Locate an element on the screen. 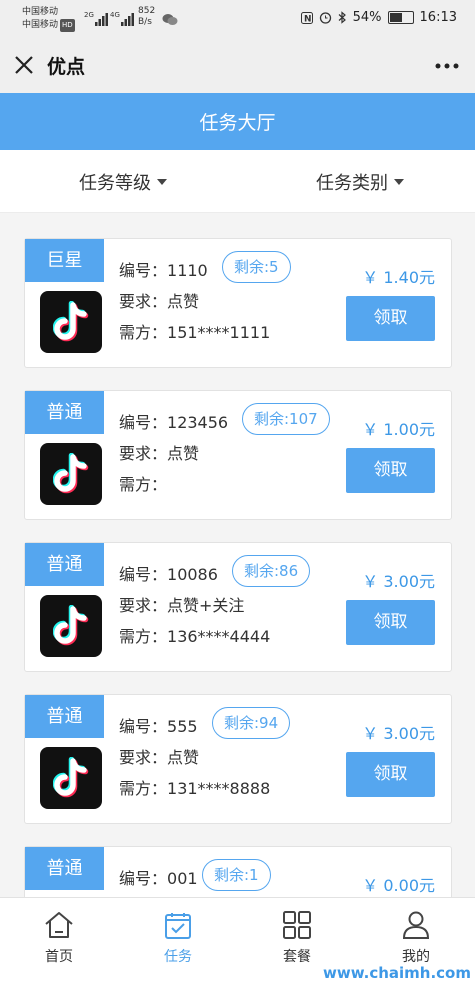  task-price: ￥ 3.00元 is located at coordinates (398, 581).